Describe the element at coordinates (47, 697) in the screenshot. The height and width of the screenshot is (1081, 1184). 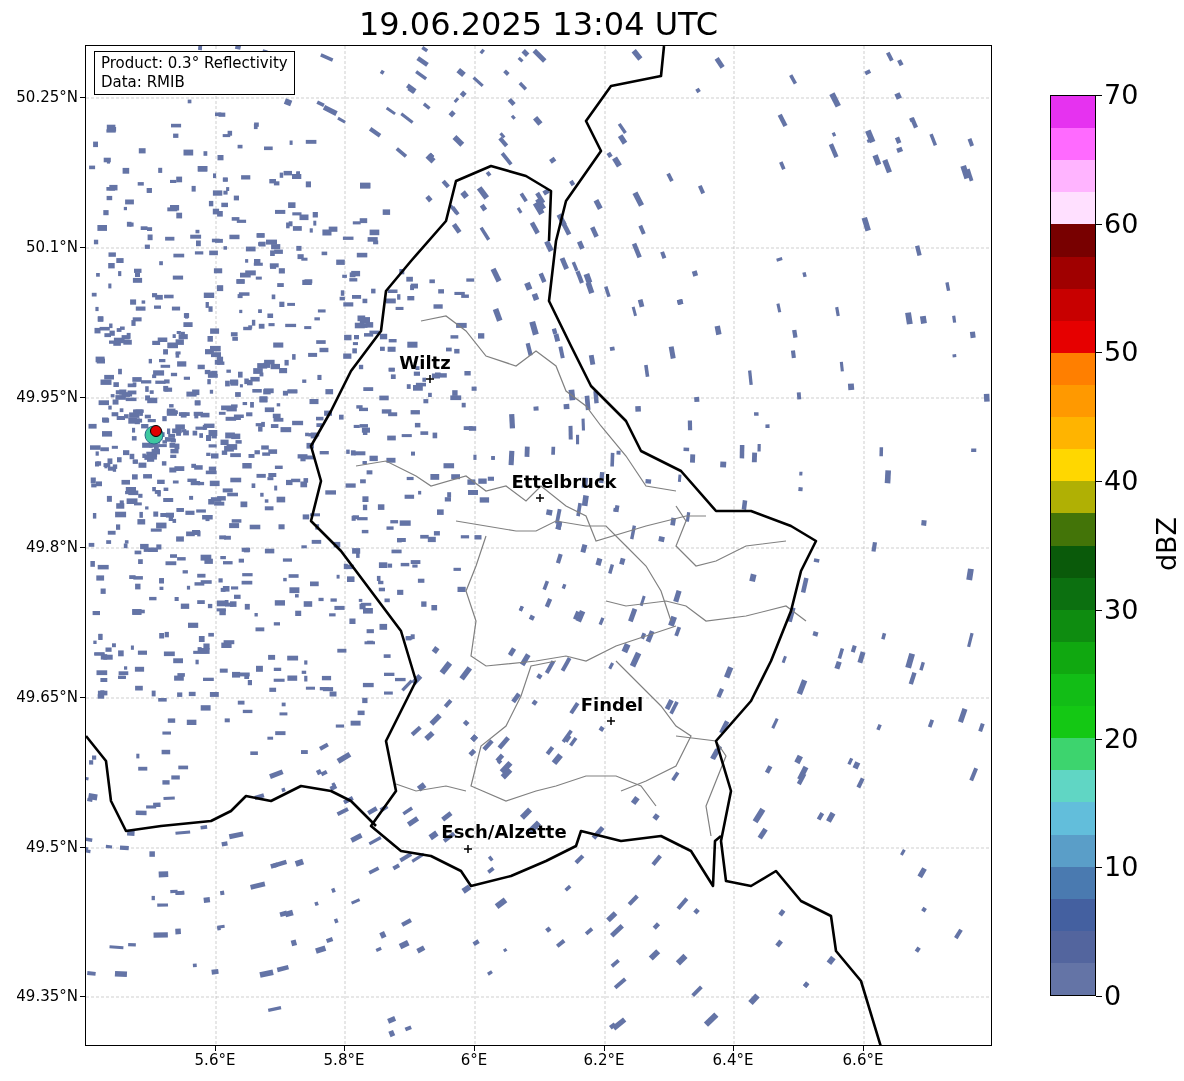
I see `y-tick-label: 49.65°N` at that location.